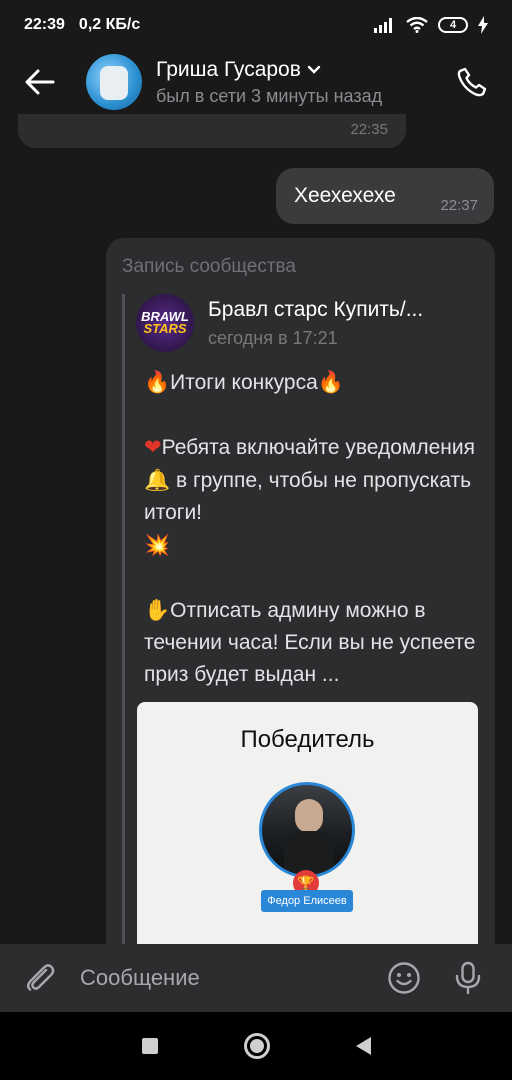 Image resolution: width=512 pixels, height=1080 pixels. I want to click on call-button, so click(472, 82).